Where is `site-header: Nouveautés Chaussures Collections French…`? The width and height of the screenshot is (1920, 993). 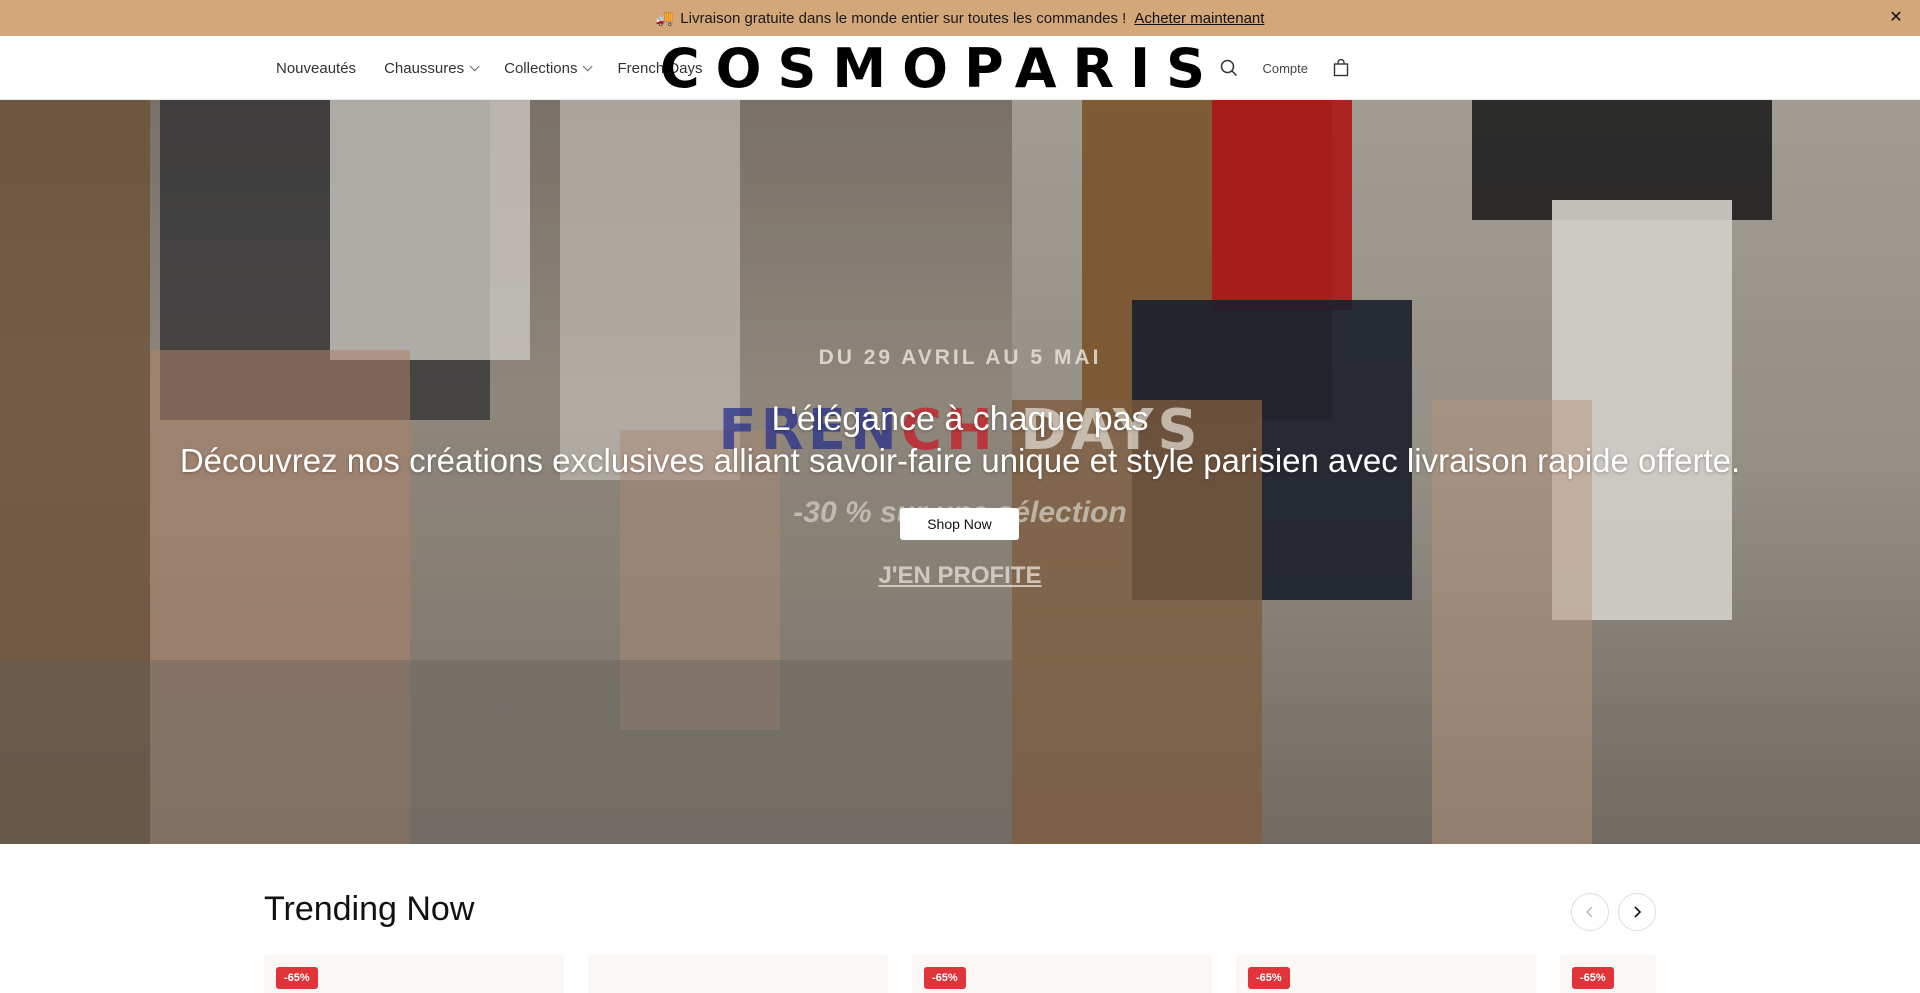
site-header: Nouveautés Chaussures Collections French… is located at coordinates (960, 68).